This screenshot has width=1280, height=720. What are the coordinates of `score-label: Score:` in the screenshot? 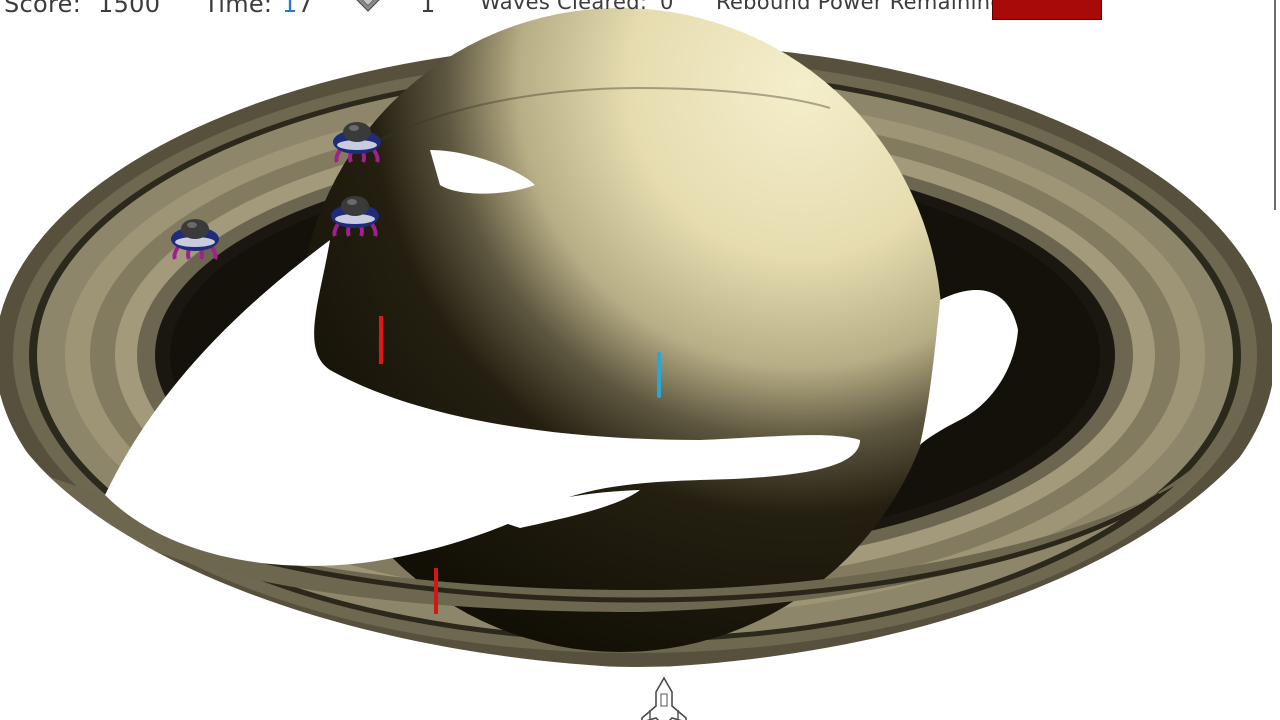 It's located at (43, 9).